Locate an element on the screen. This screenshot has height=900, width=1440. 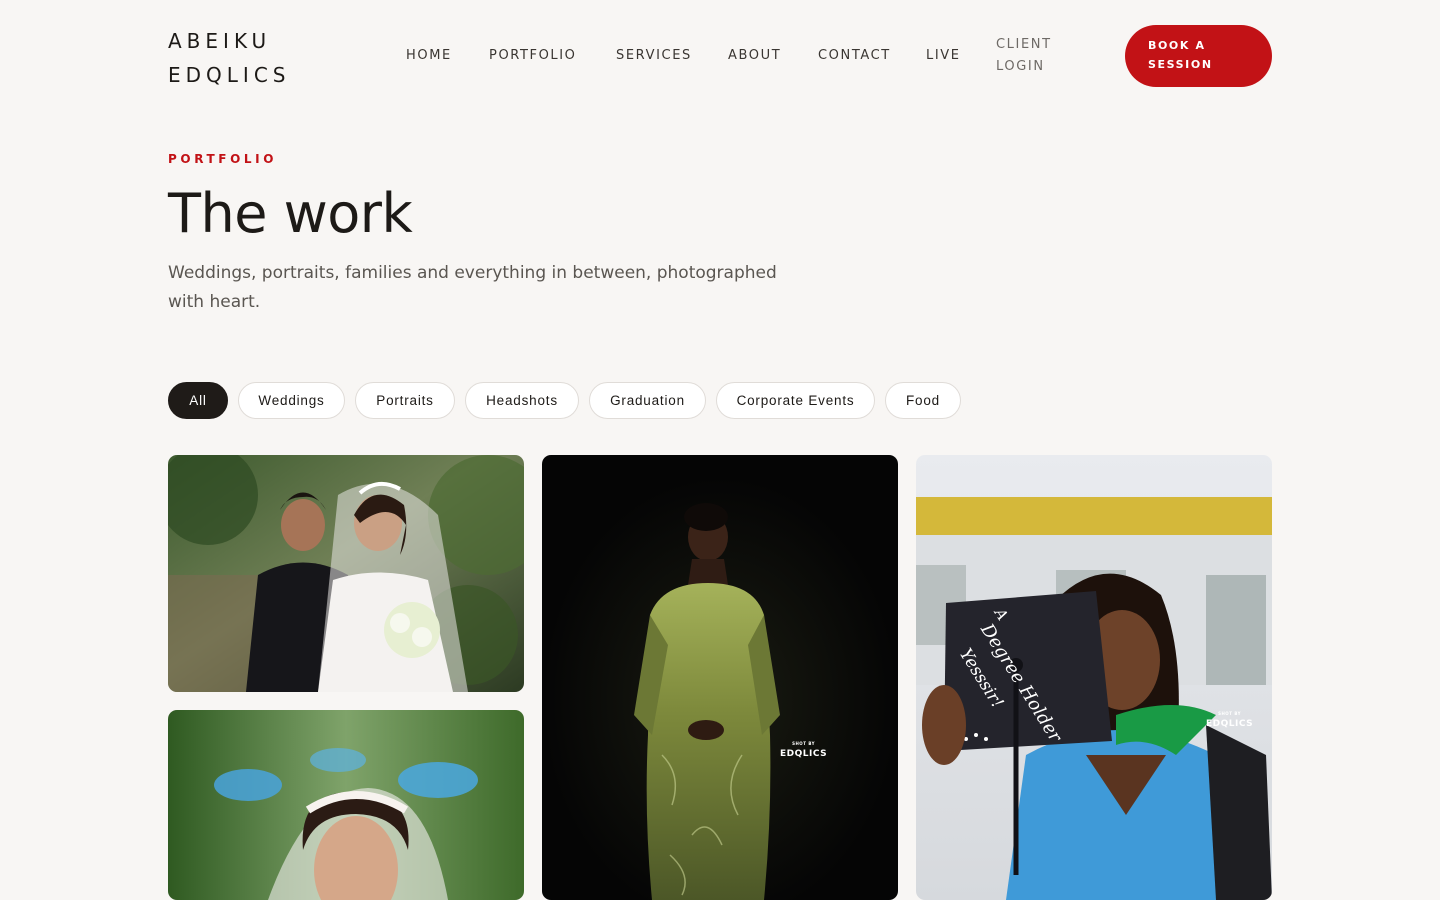
filter-portraits: Portraits is located at coordinates (405, 400).